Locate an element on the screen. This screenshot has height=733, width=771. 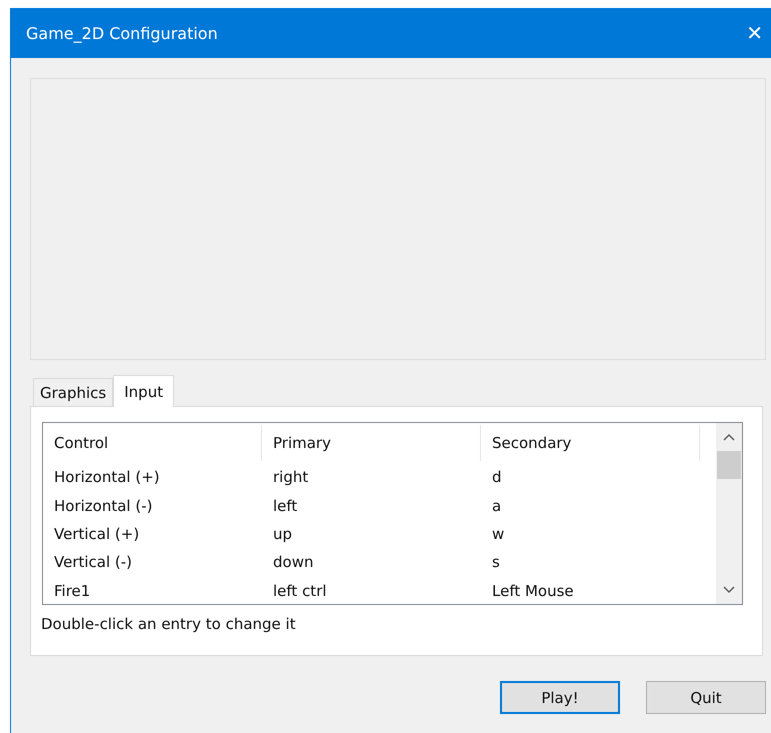
dialog-button: Play! is located at coordinates (560, 697).